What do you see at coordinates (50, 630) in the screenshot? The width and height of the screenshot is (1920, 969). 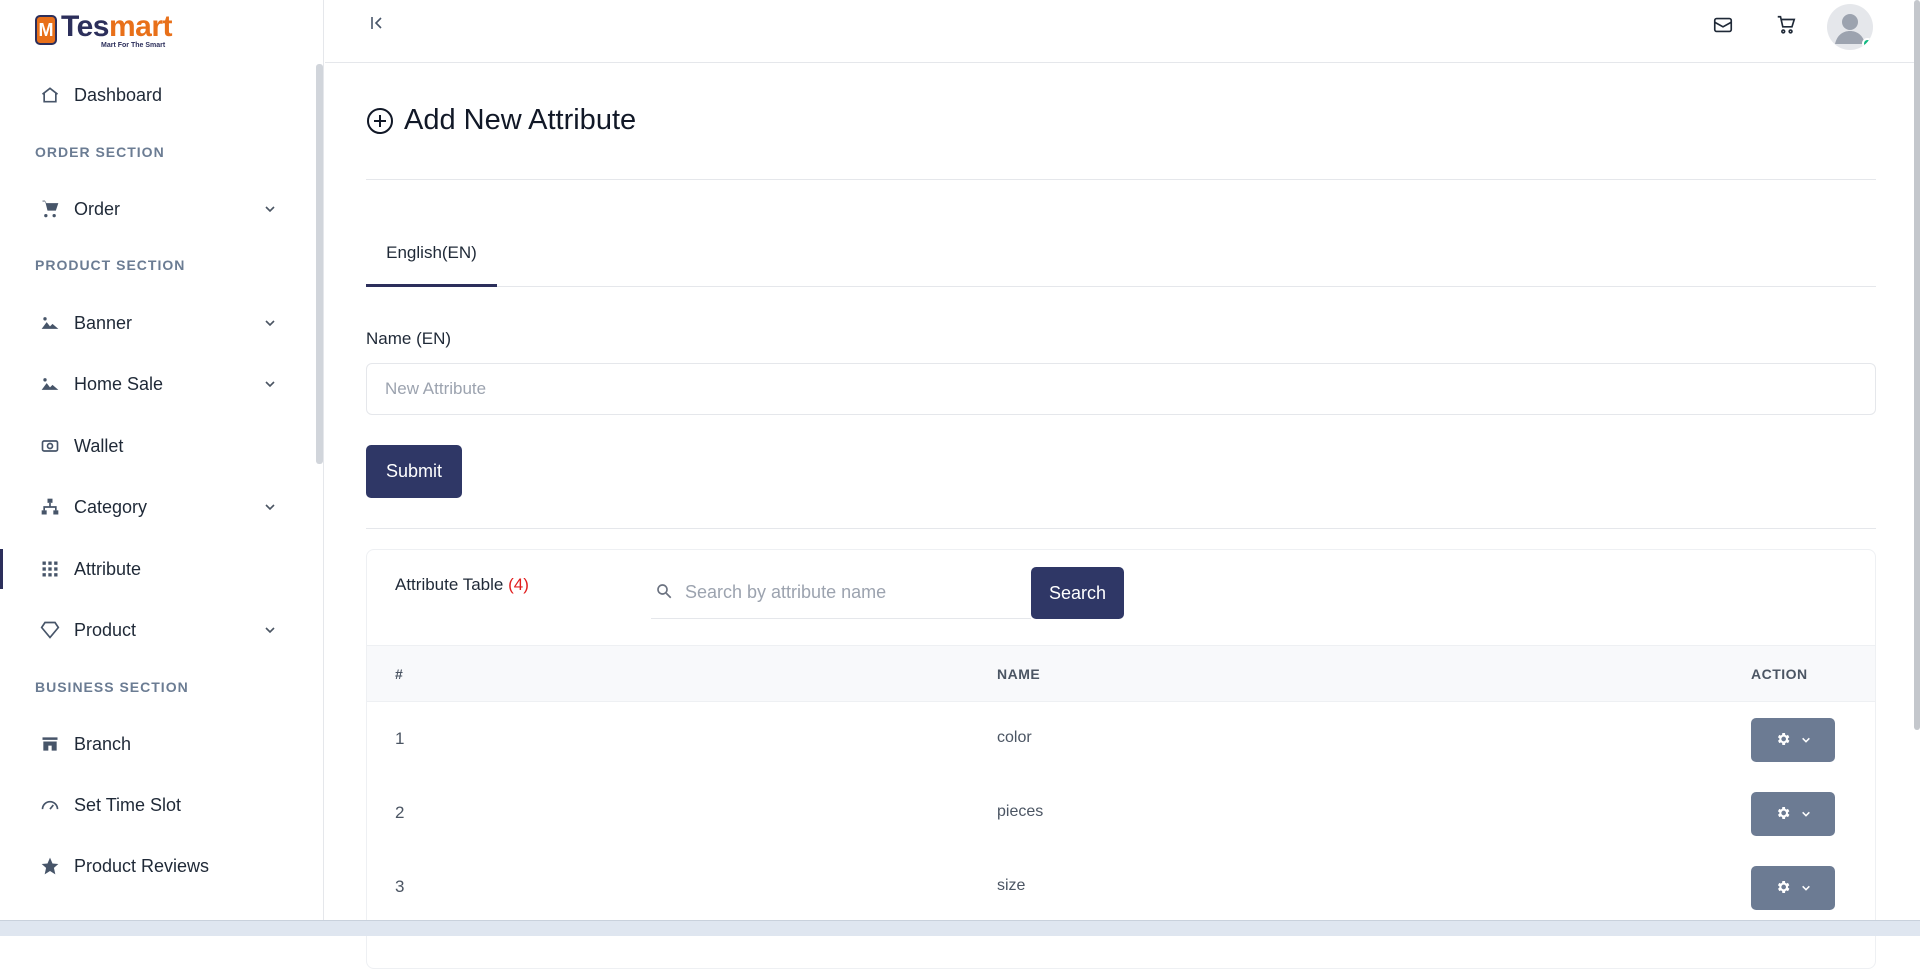 I see `diamond-icon` at bounding box center [50, 630].